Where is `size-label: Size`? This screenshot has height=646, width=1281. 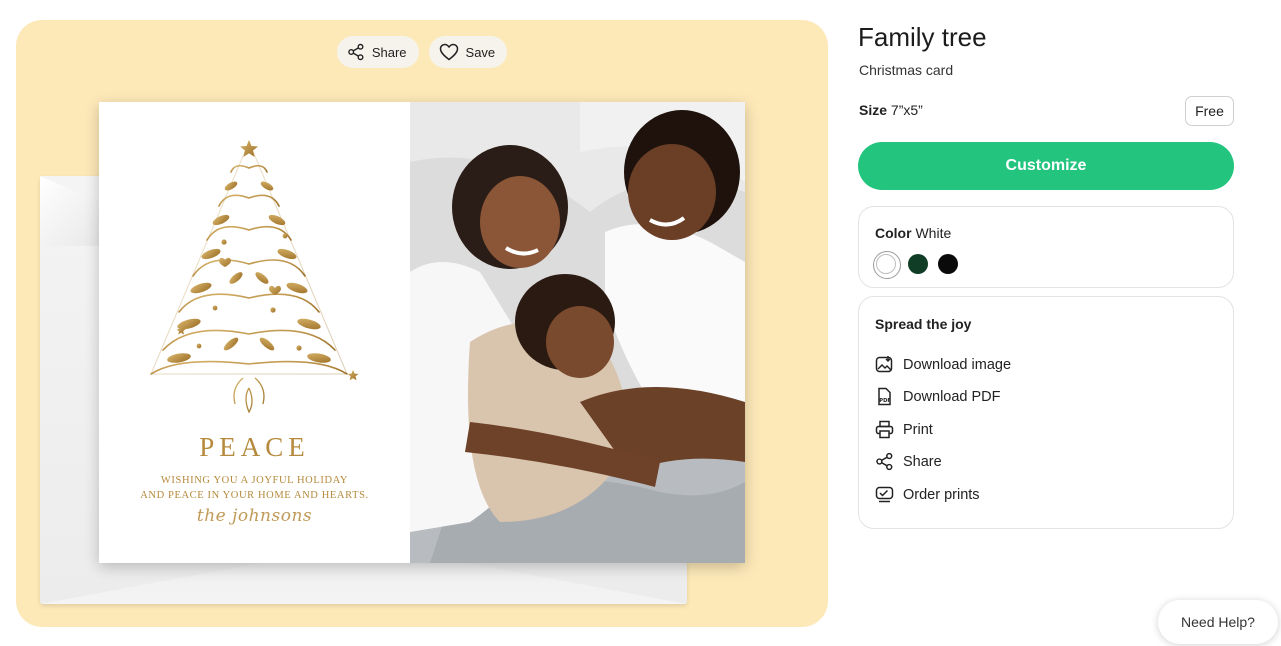
size-label: Size is located at coordinates (873, 110).